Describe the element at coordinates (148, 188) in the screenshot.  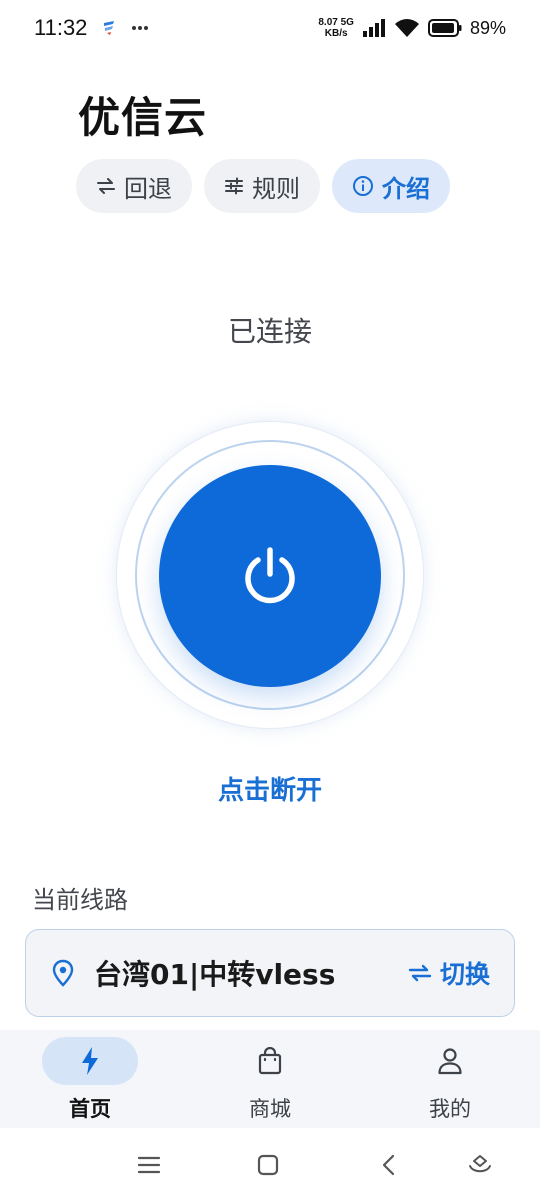
I see `fallback-chip-label: 回退` at that location.